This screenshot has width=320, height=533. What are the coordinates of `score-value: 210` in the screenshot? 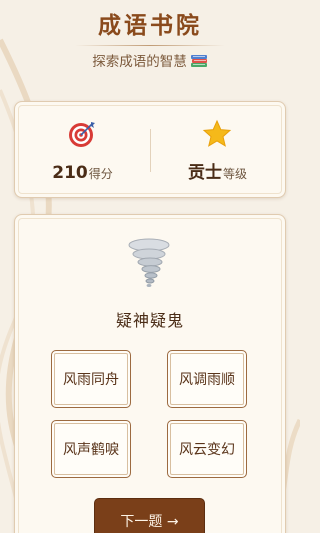 It's located at (70, 173).